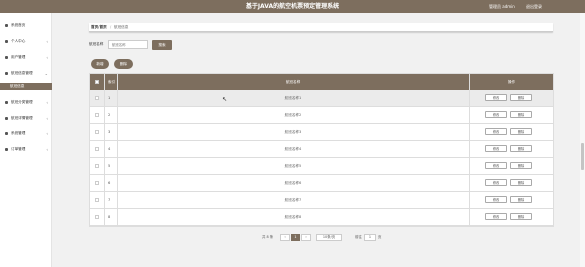 The height and width of the screenshot is (267, 585). Describe the element at coordinates (18, 25) in the screenshot. I see `sidebar-item-label: 系统首页` at that location.